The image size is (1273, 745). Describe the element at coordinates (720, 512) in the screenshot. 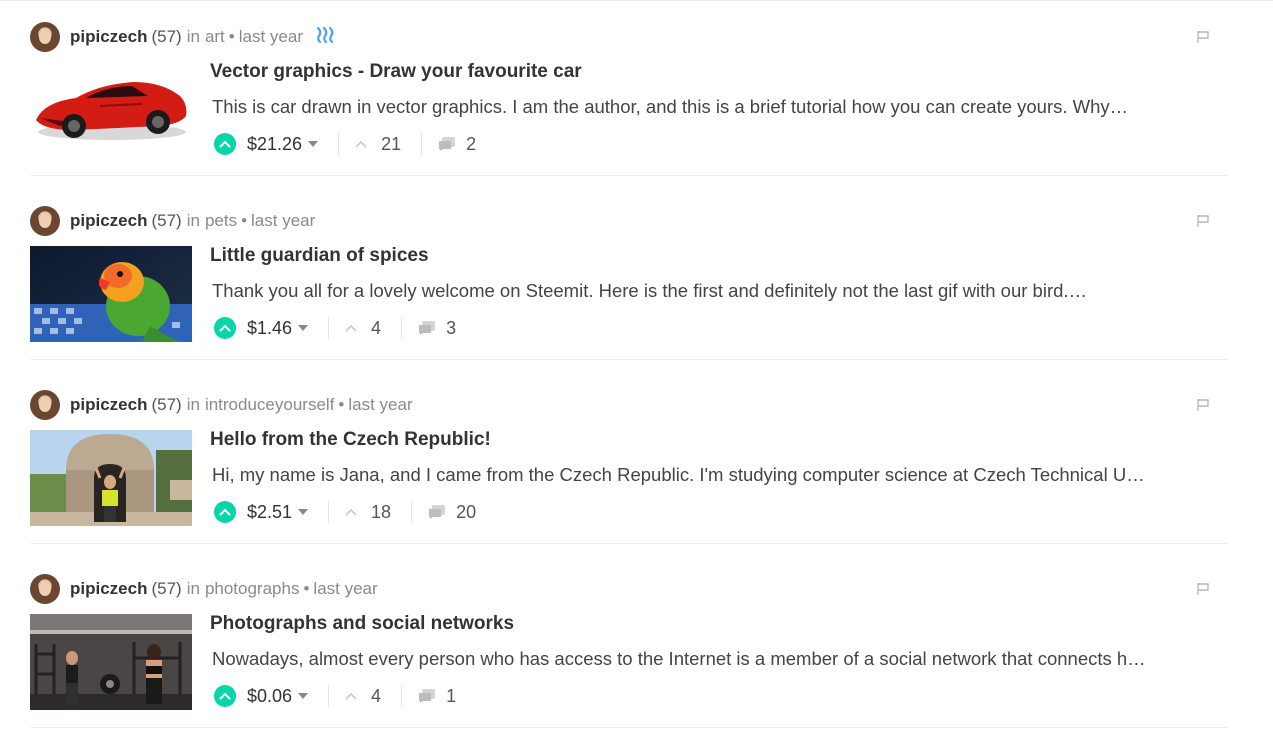

I see `post-footer: $2.51 18 20` at that location.